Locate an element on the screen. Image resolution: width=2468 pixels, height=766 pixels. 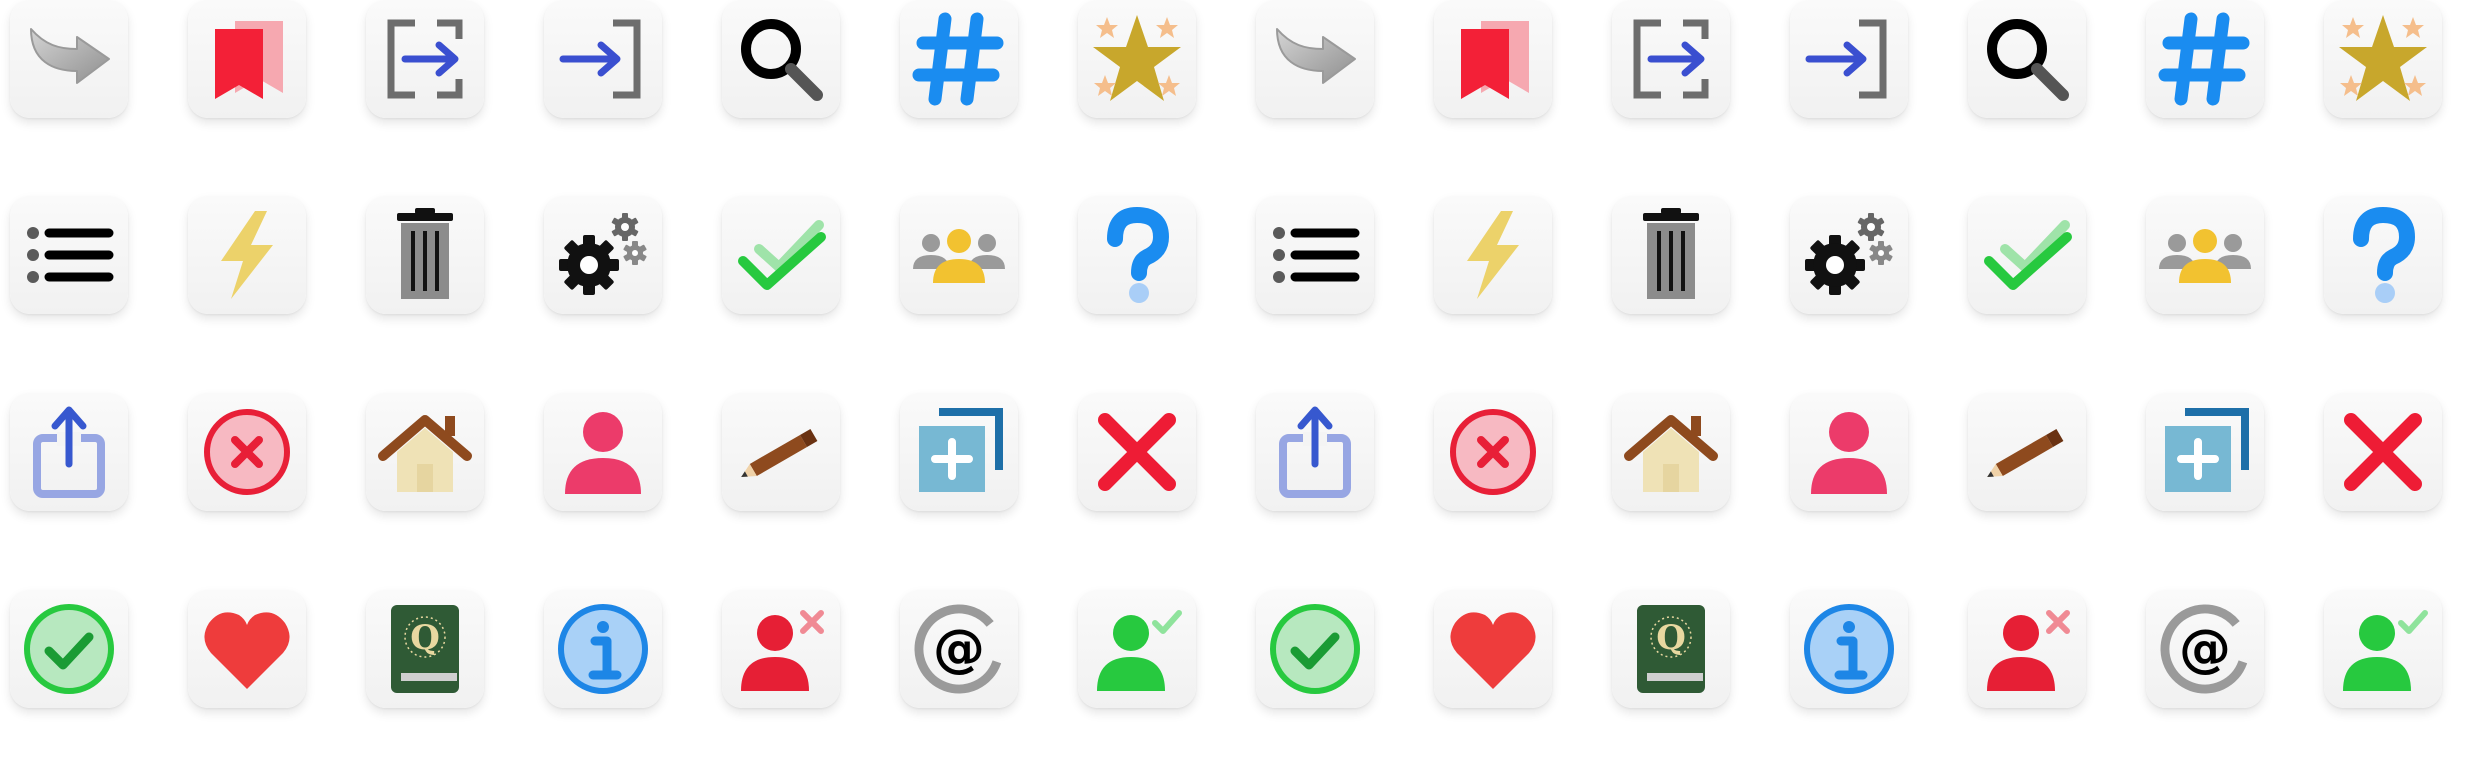
pencil-icon is located at coordinates (2027, 452).